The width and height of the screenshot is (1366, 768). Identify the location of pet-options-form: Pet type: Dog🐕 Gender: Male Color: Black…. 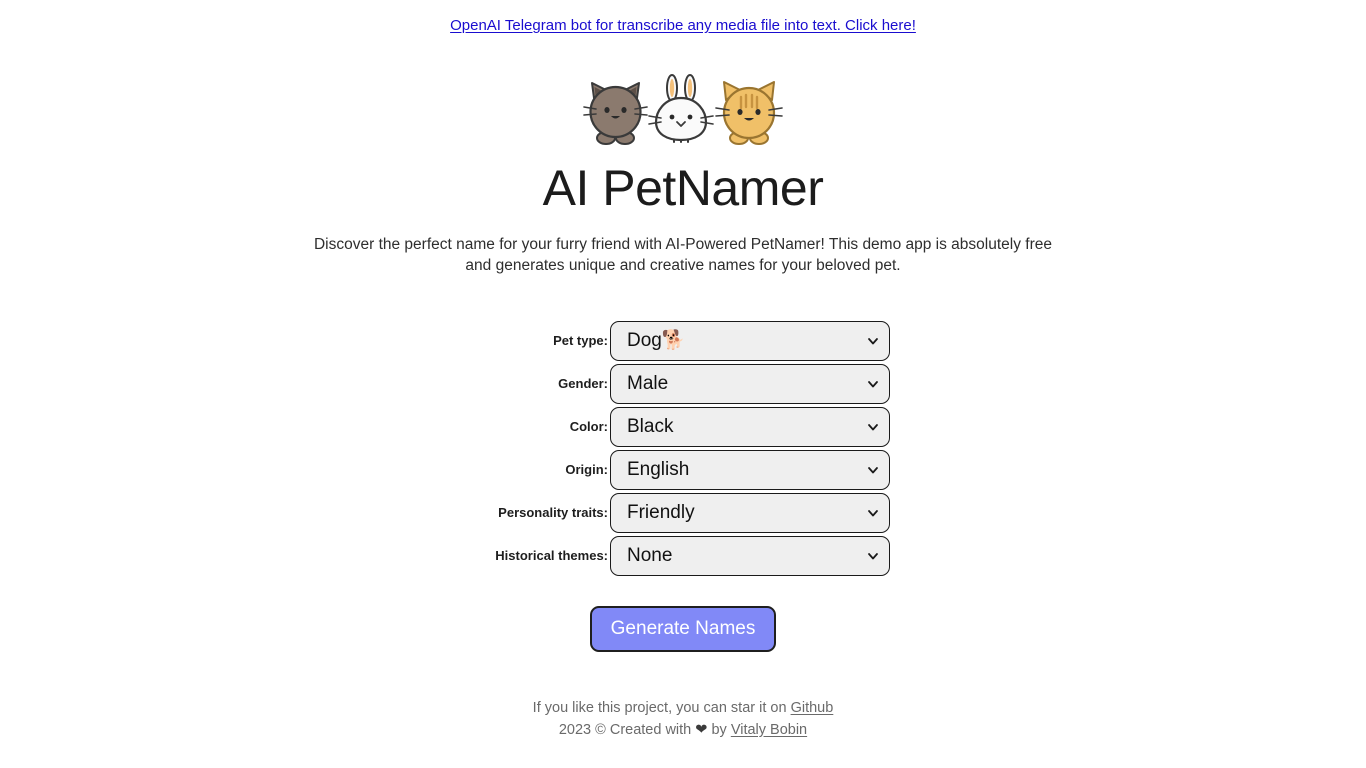
(683, 448).